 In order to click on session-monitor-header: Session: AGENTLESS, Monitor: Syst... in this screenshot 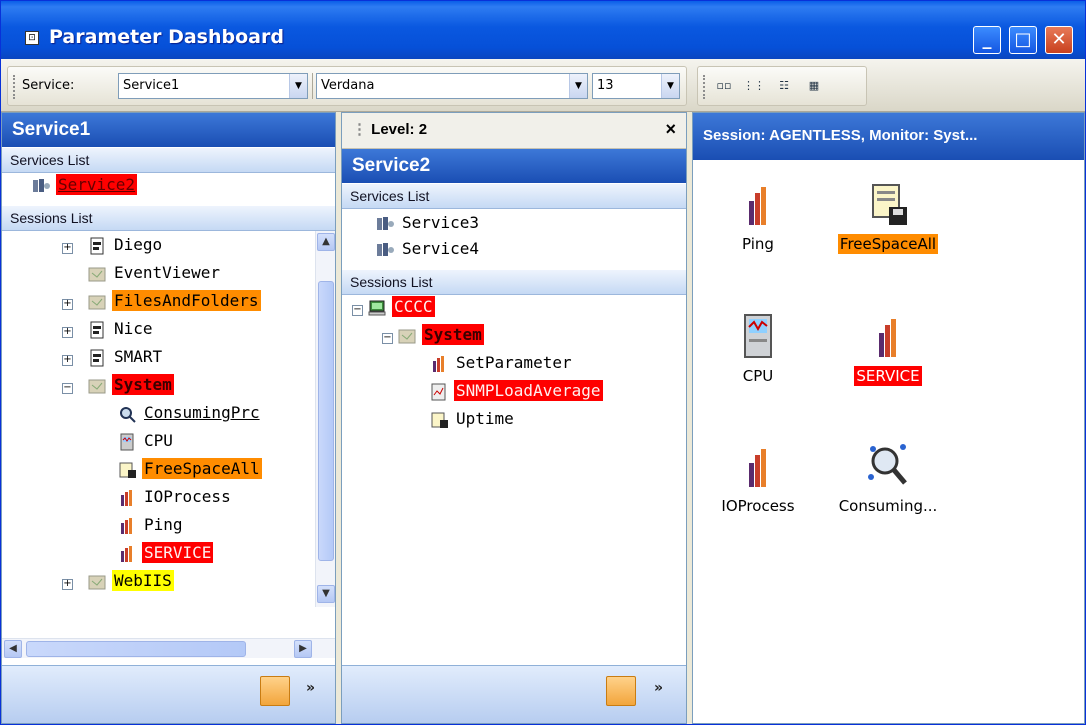, I will do `click(888, 136)`.